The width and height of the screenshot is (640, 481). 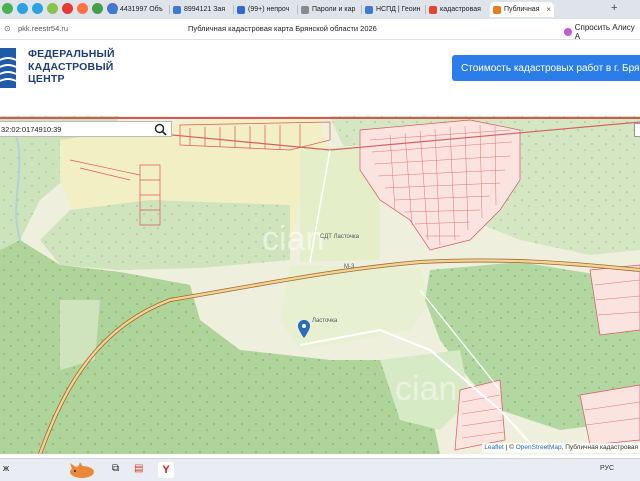 I want to click on cadastral-price-button: Стоимость кадастровых работ в г. Брянс, so click(x=546, y=68).